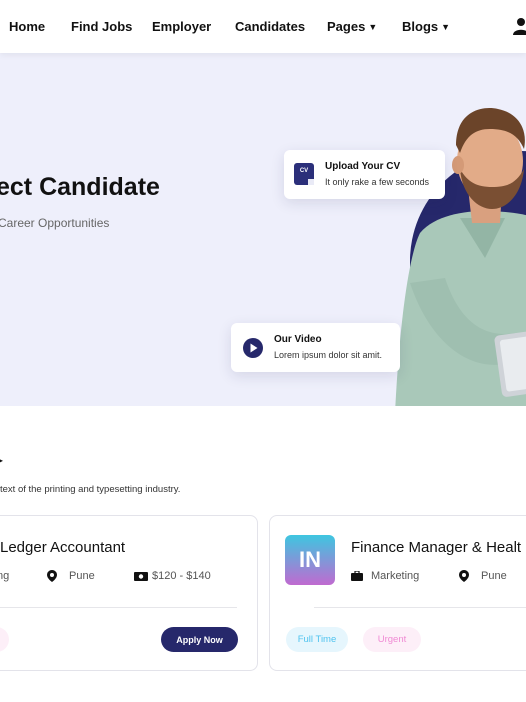 Image resolution: width=526 pixels, height=702 pixels. Describe the element at coordinates (436, 547) in the screenshot. I see `job-title: Finance Manager & Healt` at that location.